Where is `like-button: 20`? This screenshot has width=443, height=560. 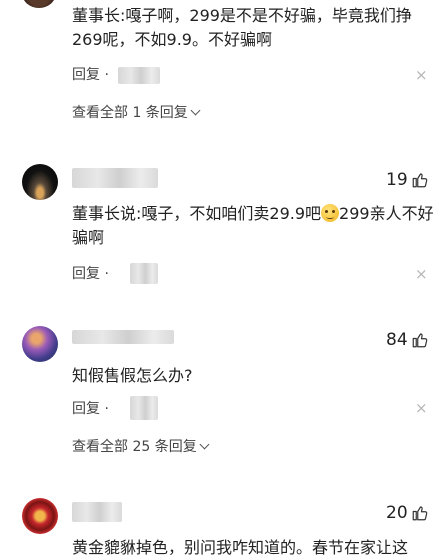 like-button: 20 is located at coordinates (407, 513).